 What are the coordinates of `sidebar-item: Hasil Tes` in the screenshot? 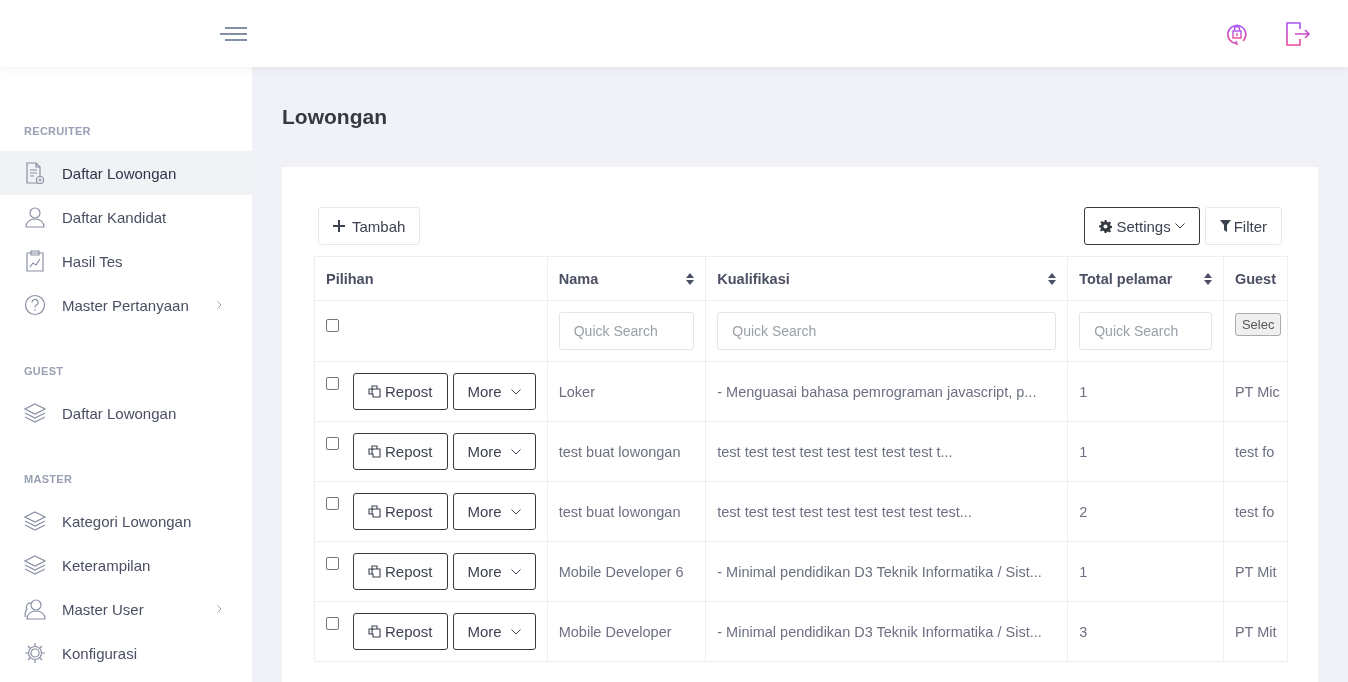 It's located at (126, 261).